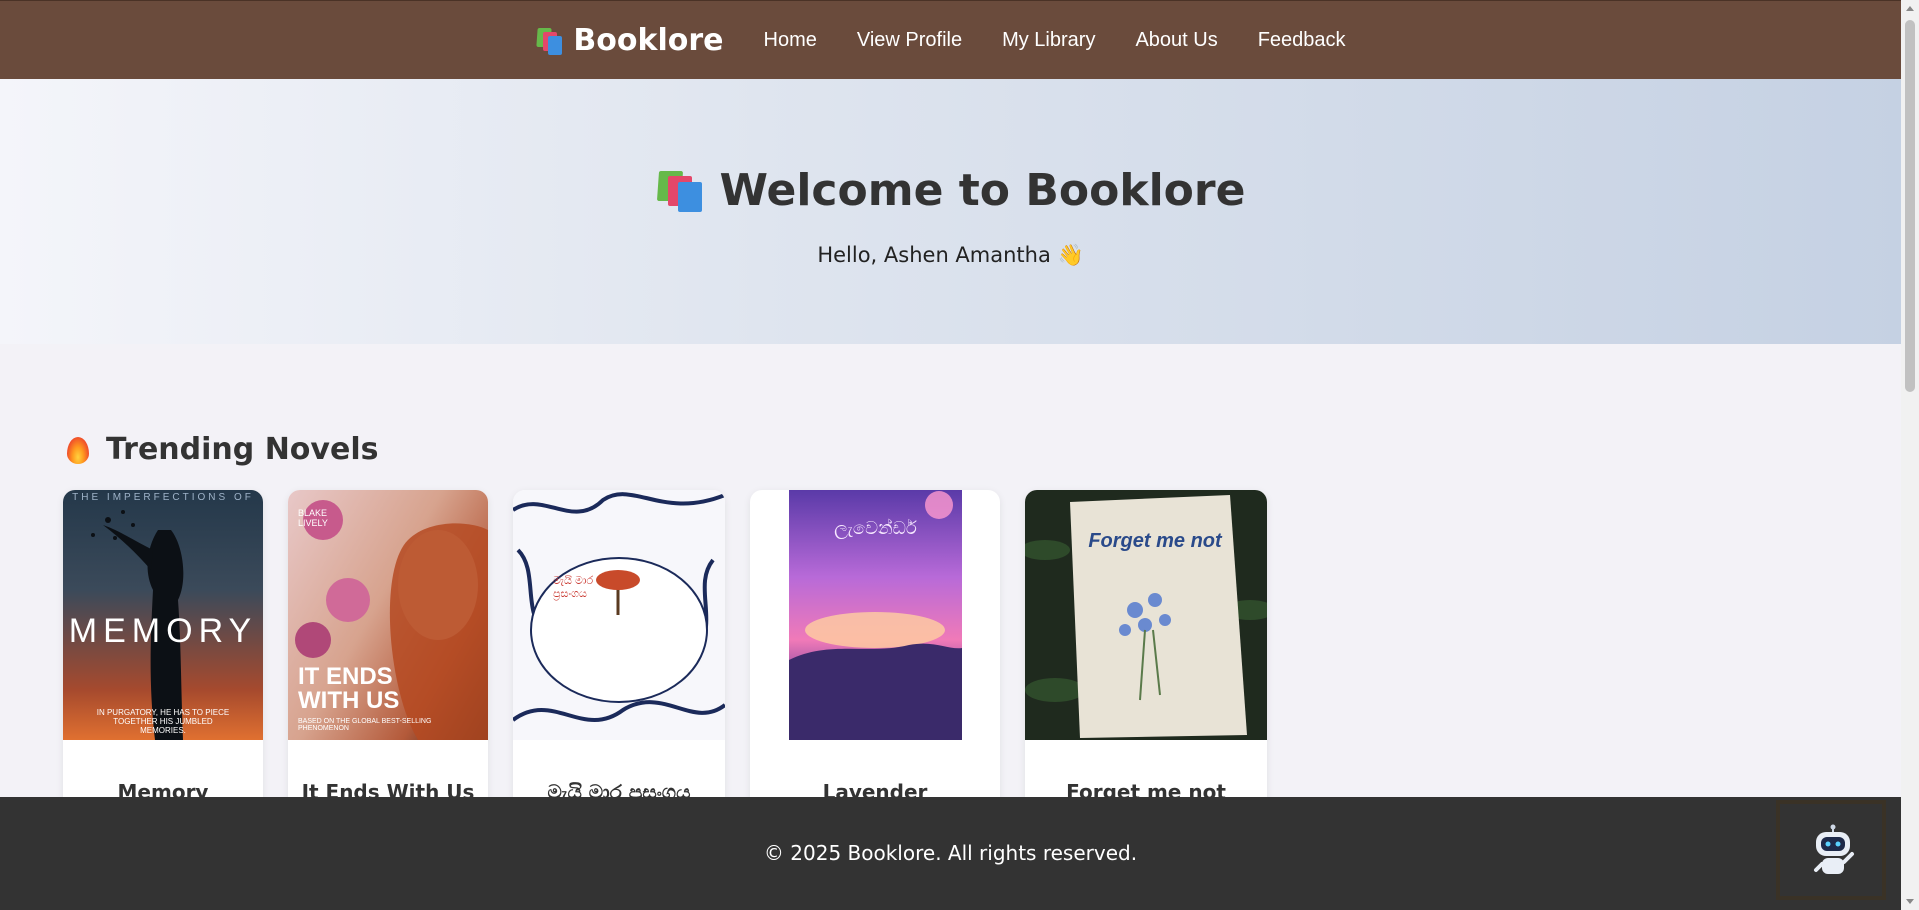 The image size is (1919, 910). I want to click on cover-title: IT ENDS WITH US, so click(349, 688).